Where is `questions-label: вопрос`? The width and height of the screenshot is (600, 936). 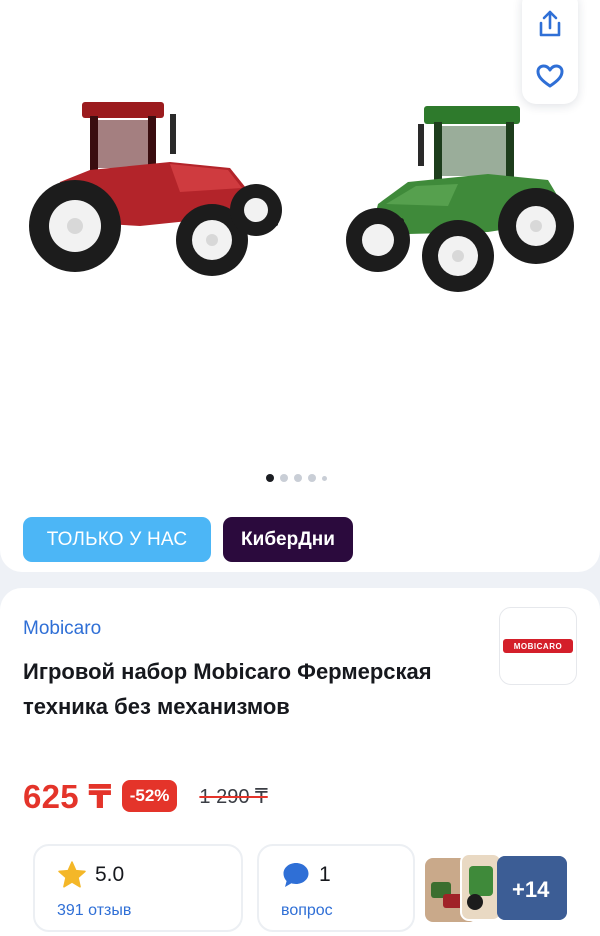 questions-label: вопрос is located at coordinates (307, 910).